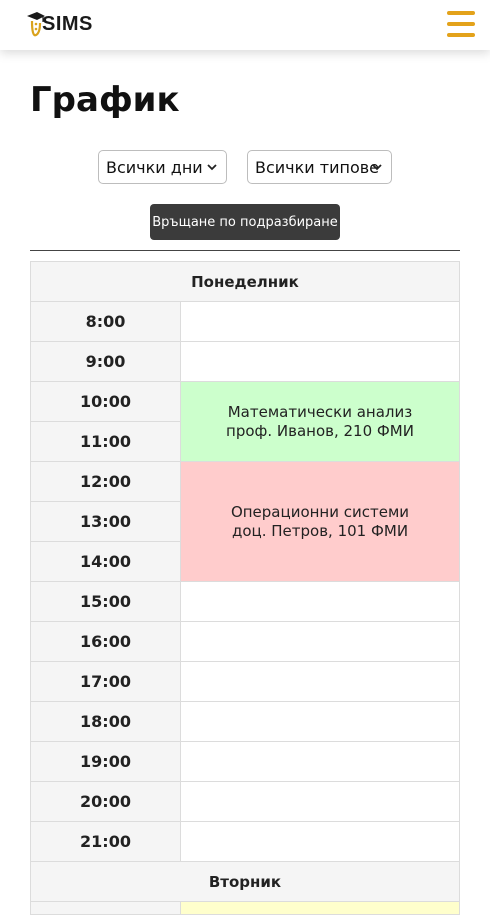 The height and width of the screenshot is (915, 490). Describe the element at coordinates (154, 167) in the screenshot. I see `day-filter-value: Всички дни` at that location.